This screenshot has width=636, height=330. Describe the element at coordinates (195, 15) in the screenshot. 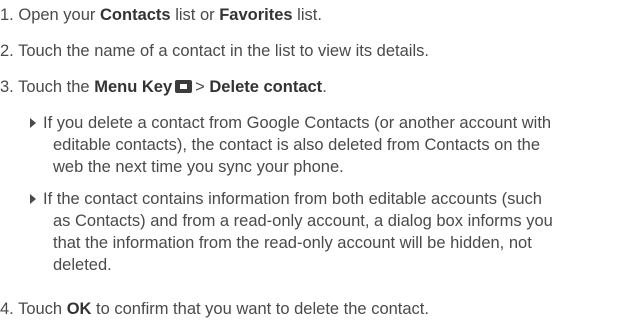

I see `step-1-text-c: list or` at that location.